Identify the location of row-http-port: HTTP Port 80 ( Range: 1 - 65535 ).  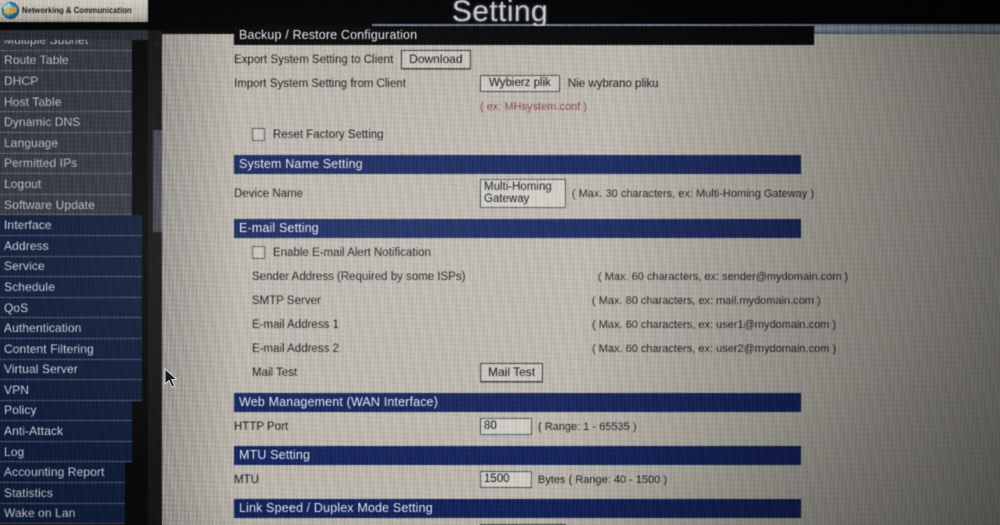
(524, 426).